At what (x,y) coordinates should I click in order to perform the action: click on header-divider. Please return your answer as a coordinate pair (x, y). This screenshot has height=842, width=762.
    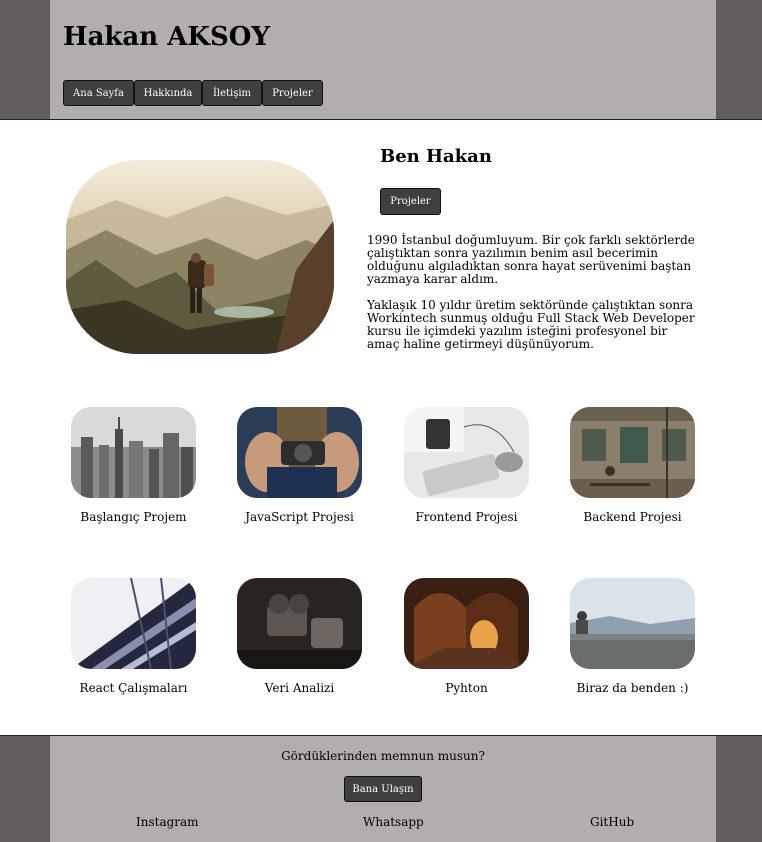
    Looking at the image, I should click on (381, 119).